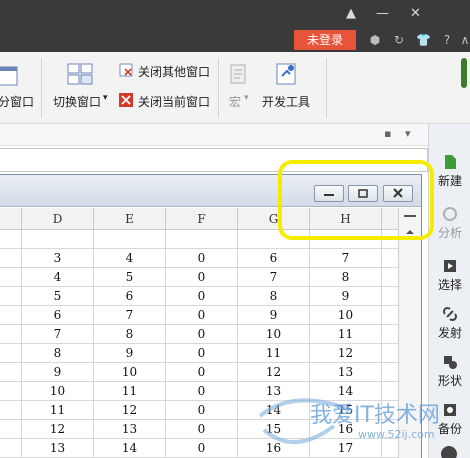 This screenshot has width=470, height=458. What do you see at coordinates (449, 452) in the screenshot?
I see `more-tools-icon` at bounding box center [449, 452].